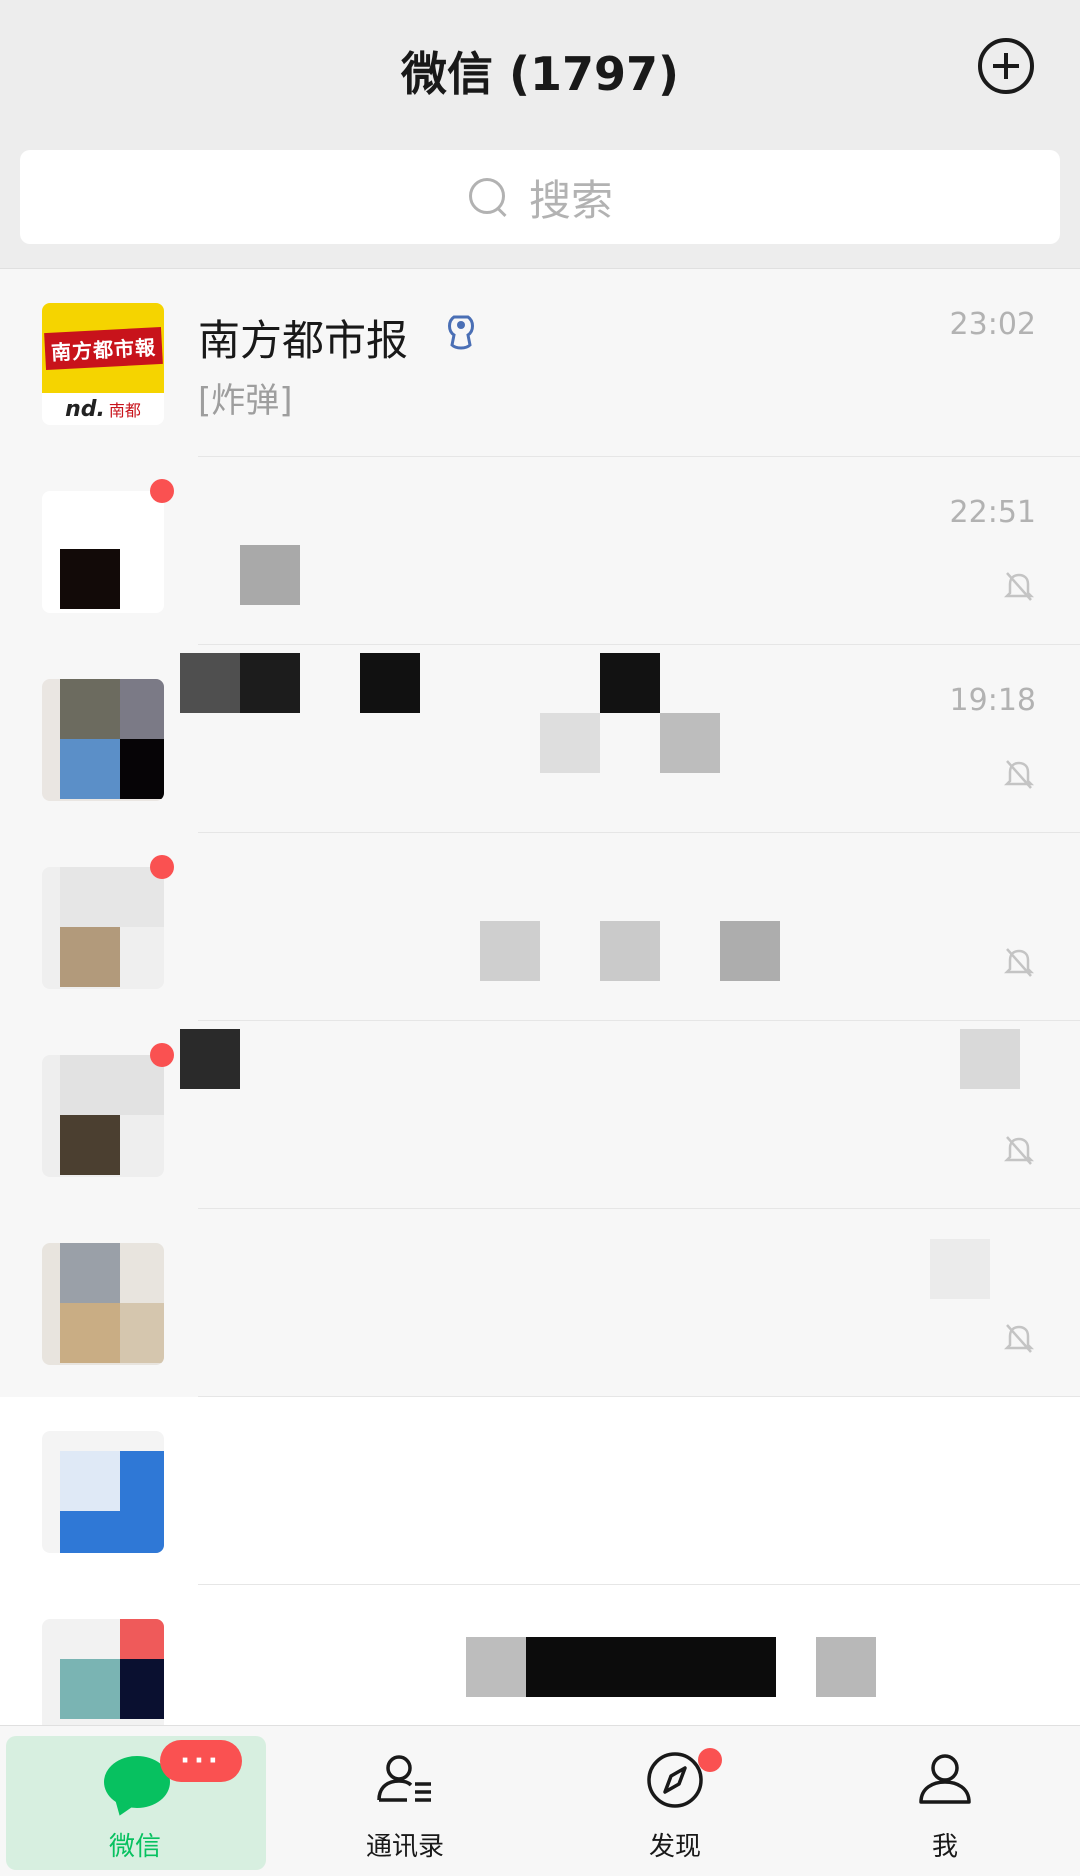  What do you see at coordinates (540, 551) in the screenshot?
I see `chat-row: 22:51` at bounding box center [540, 551].